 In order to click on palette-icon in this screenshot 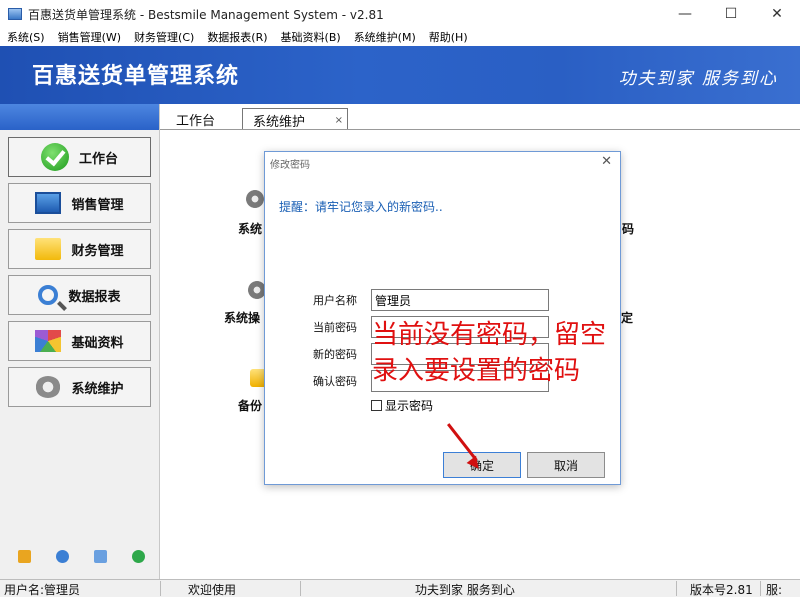, I will do `click(48, 341)`.